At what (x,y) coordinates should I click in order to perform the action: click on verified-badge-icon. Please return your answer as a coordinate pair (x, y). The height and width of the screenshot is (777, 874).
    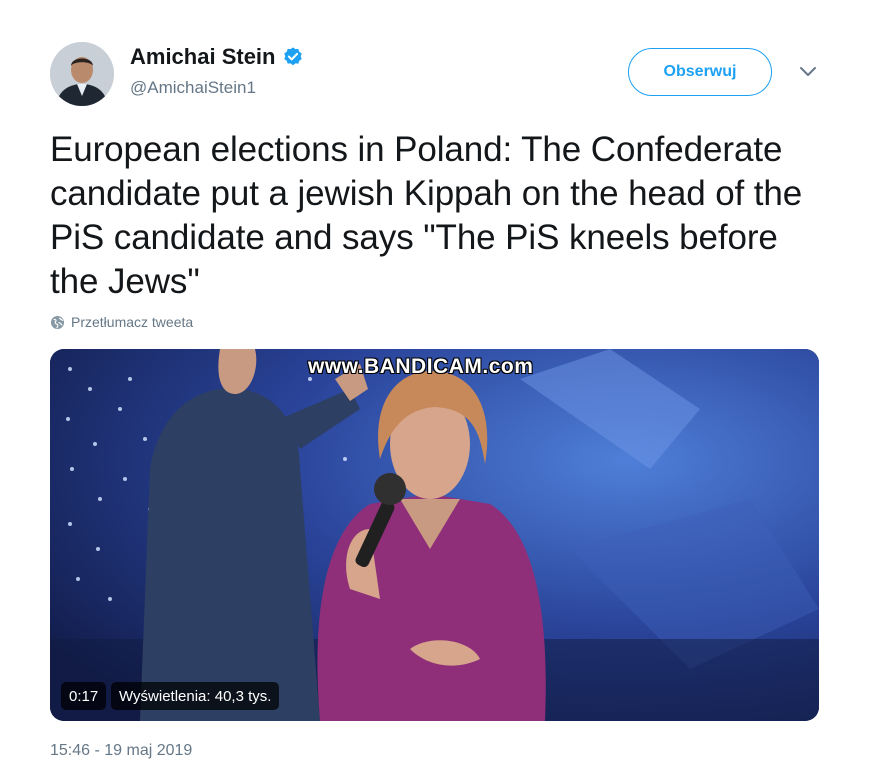
    Looking at the image, I should click on (293, 56).